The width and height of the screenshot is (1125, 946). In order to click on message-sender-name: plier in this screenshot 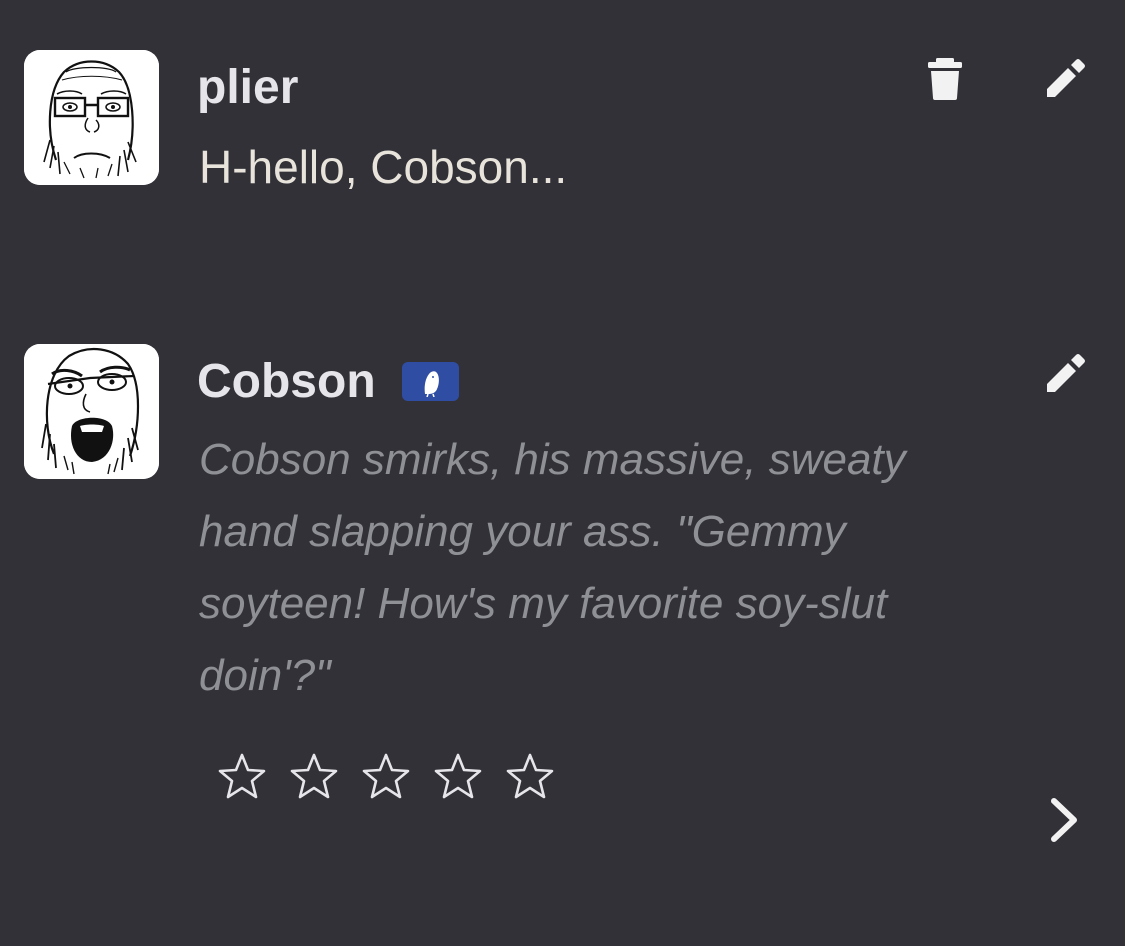, I will do `click(248, 87)`.